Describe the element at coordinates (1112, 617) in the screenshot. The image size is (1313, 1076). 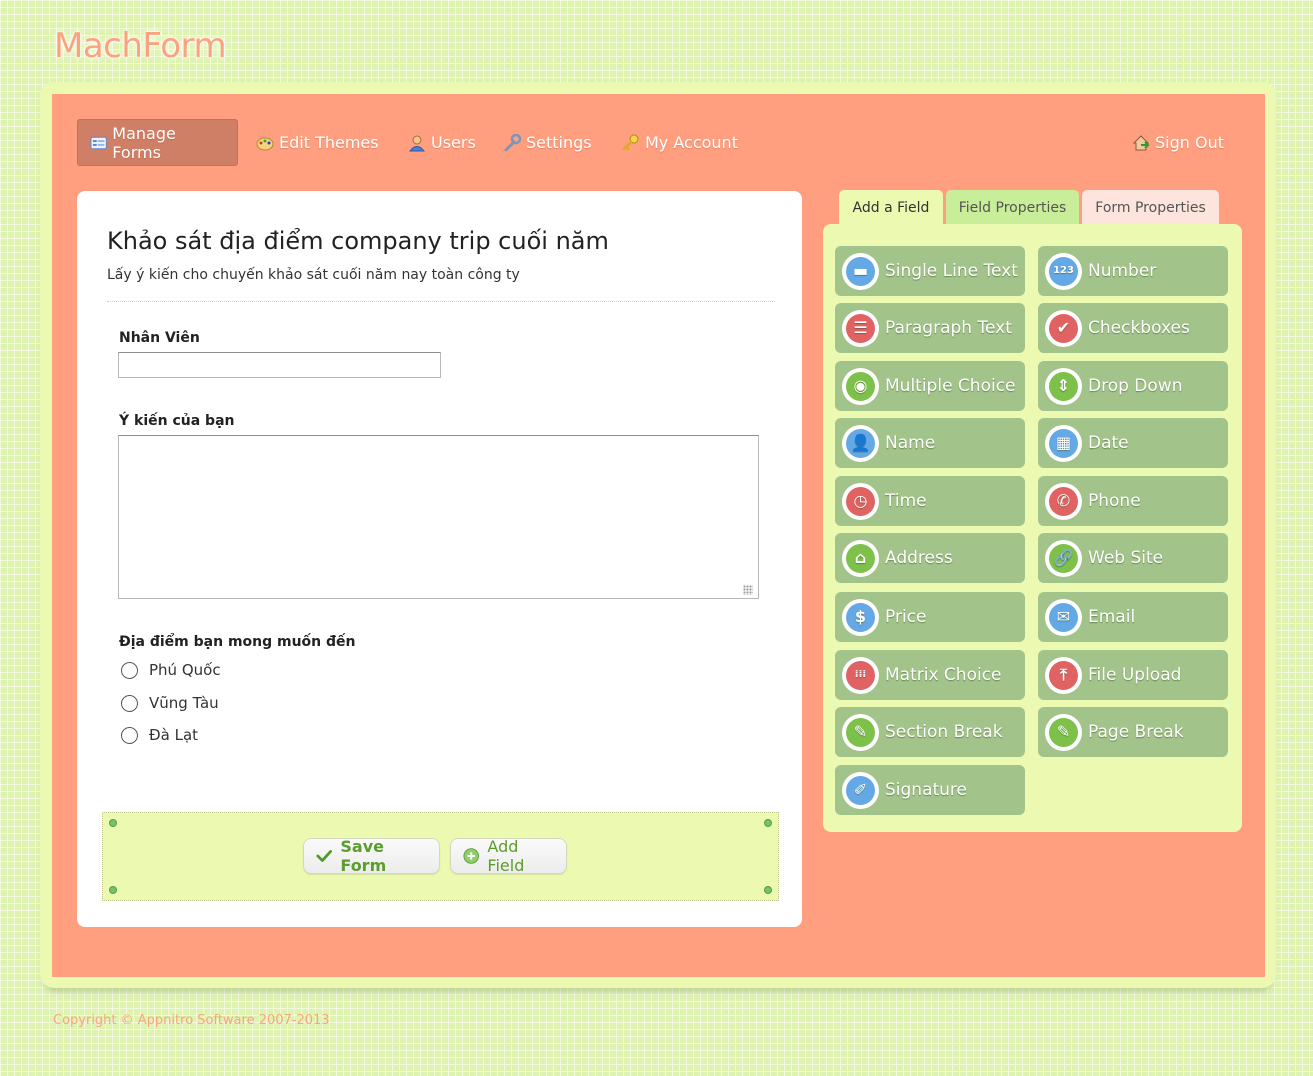
I see `field-type-label: Email` at that location.